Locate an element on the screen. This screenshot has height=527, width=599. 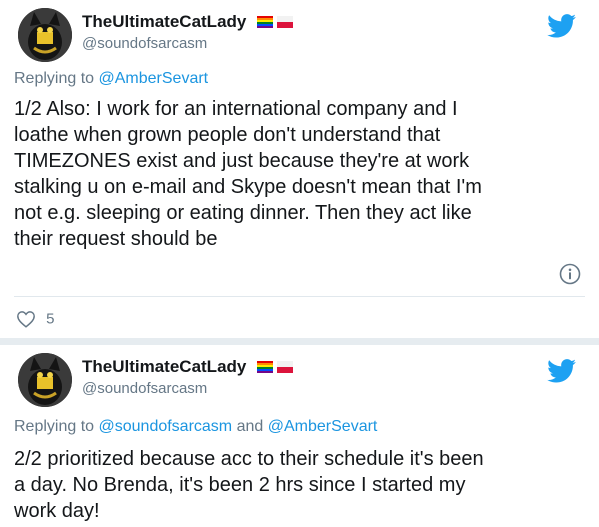
replying-to: Replying to @AmberSevart is located at coordinates (111, 79).